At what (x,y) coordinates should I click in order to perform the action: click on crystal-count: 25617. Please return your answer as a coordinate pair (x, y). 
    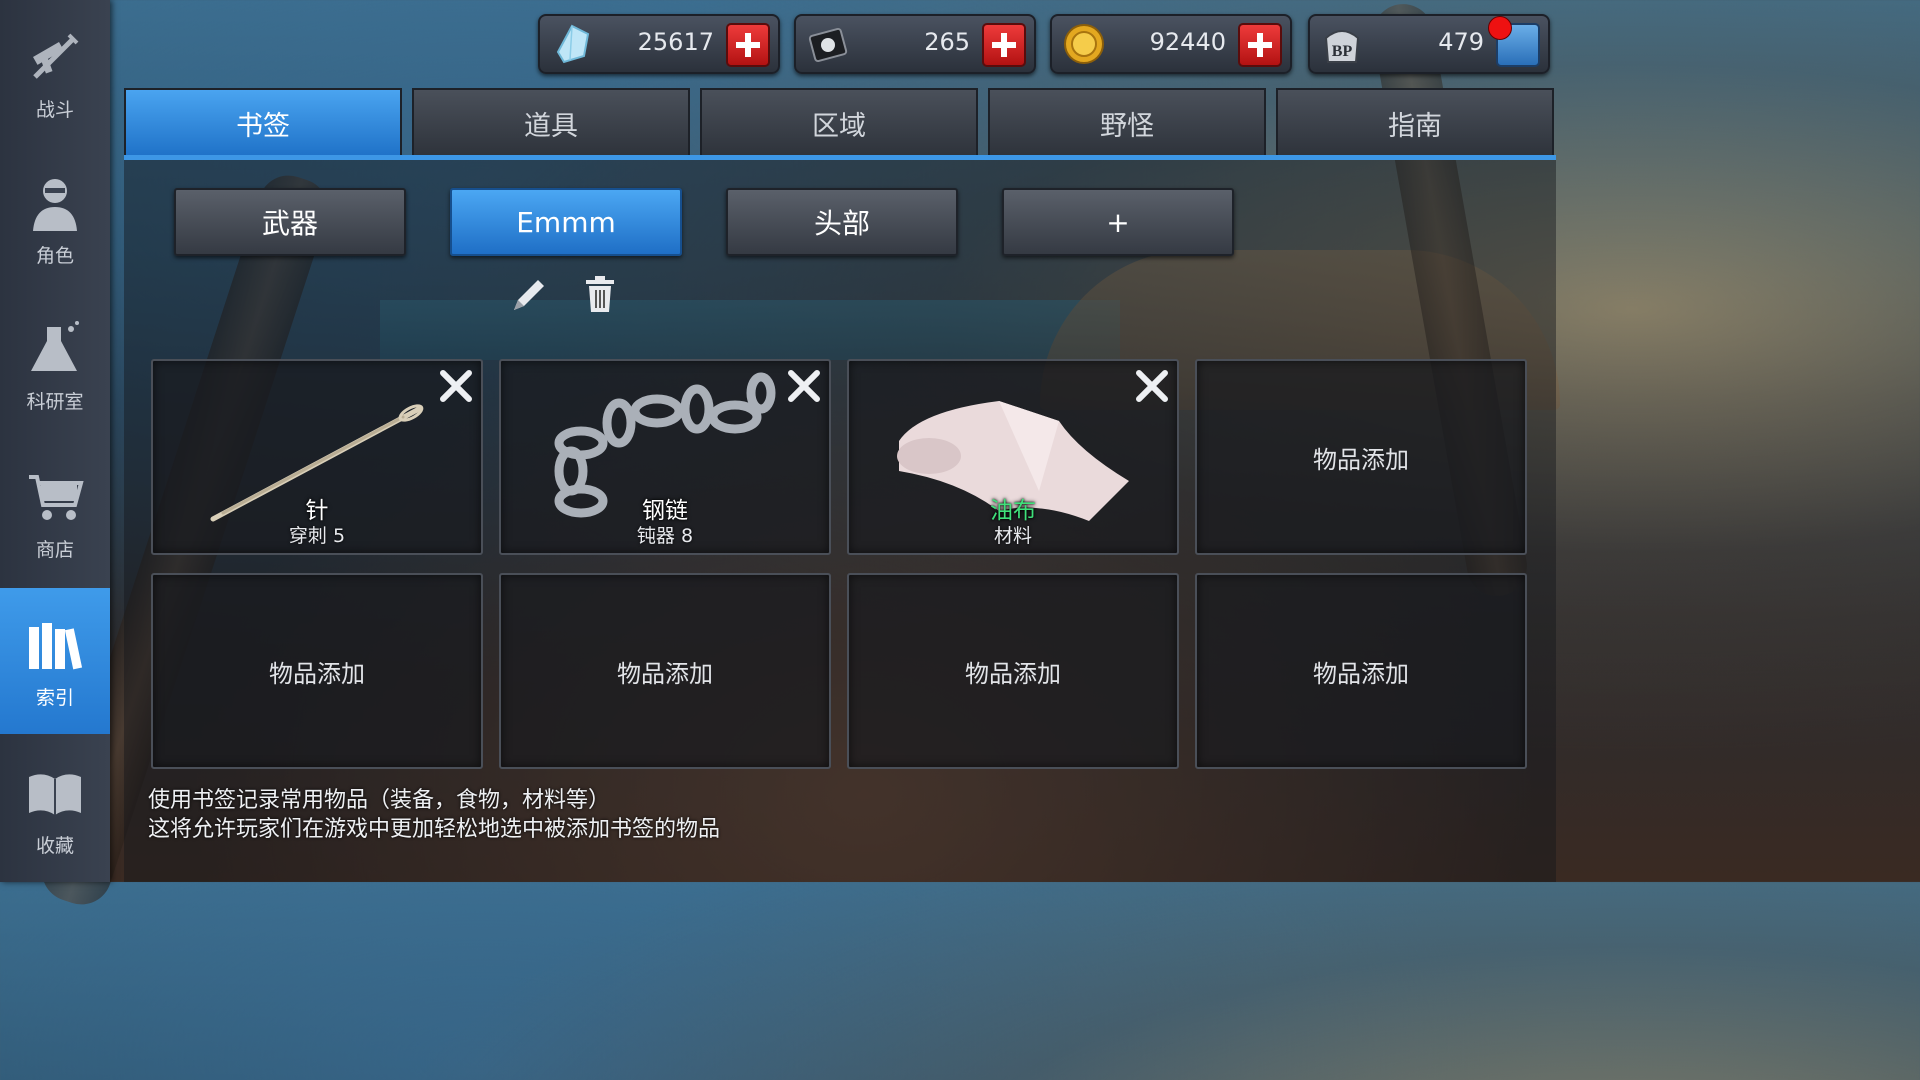
    Looking at the image, I should click on (675, 42).